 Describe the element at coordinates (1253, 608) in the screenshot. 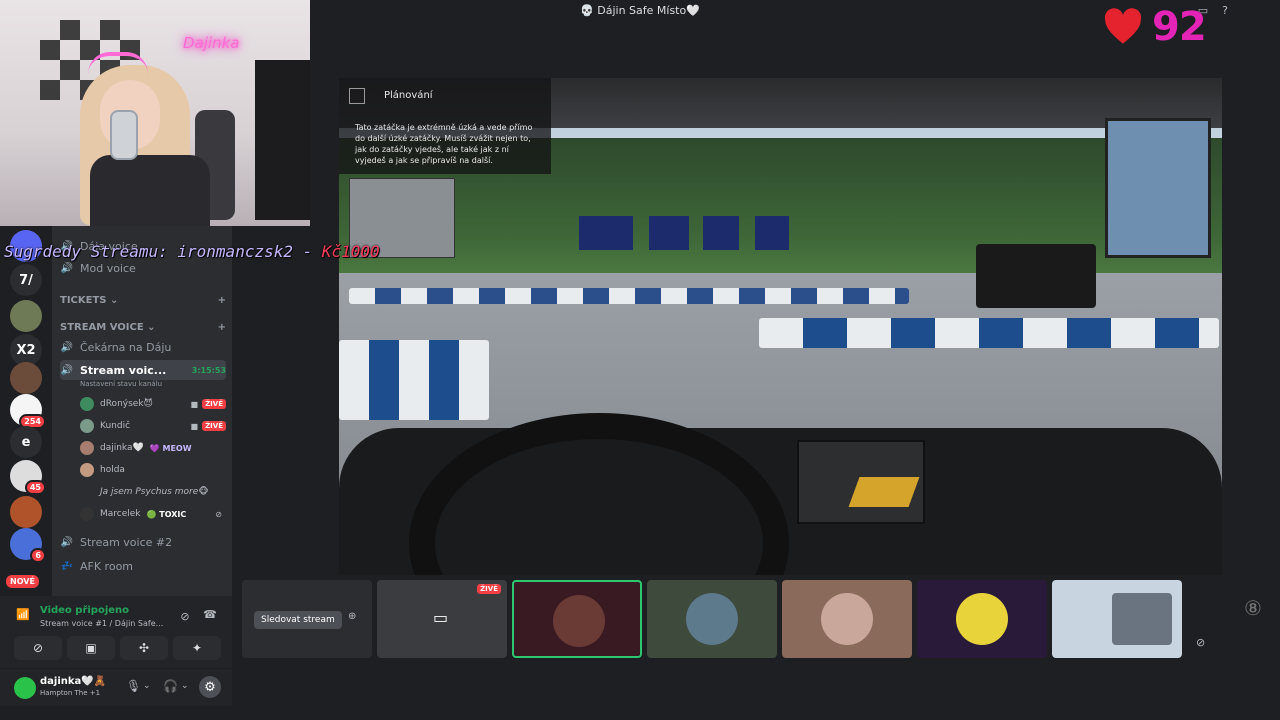

I see `channel-logo: ⑧` at that location.